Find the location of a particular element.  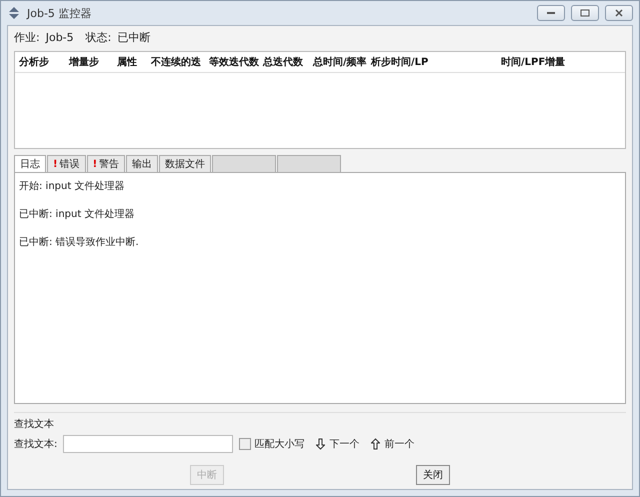

log-line: 开始: input 文件处理器 is located at coordinates (72, 186).